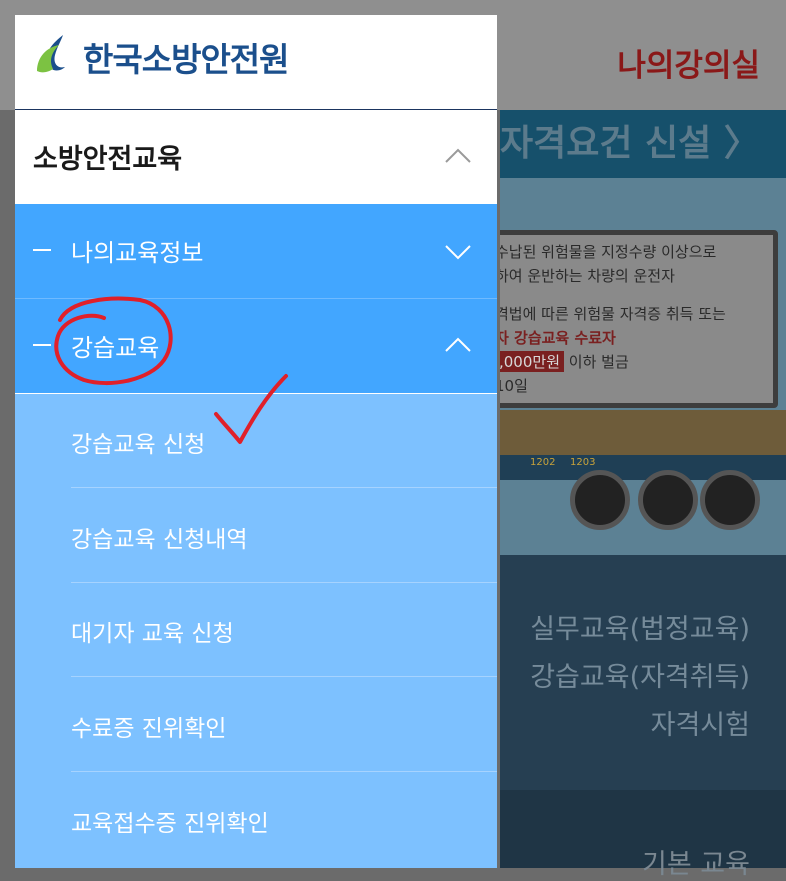  What do you see at coordinates (640, 674) in the screenshot?
I see `training-education-link: 강습교육(자격취득)` at bounding box center [640, 674].